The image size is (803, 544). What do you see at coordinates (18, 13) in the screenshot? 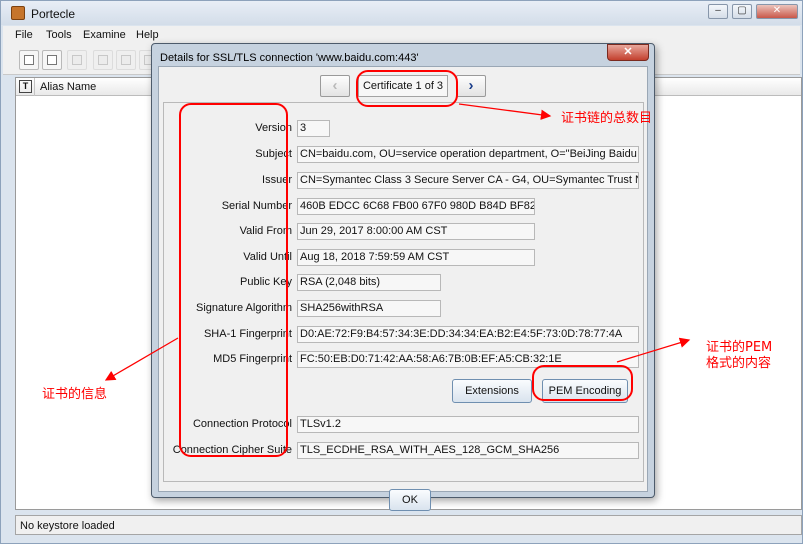
I see `portecle-app-icon` at bounding box center [18, 13].